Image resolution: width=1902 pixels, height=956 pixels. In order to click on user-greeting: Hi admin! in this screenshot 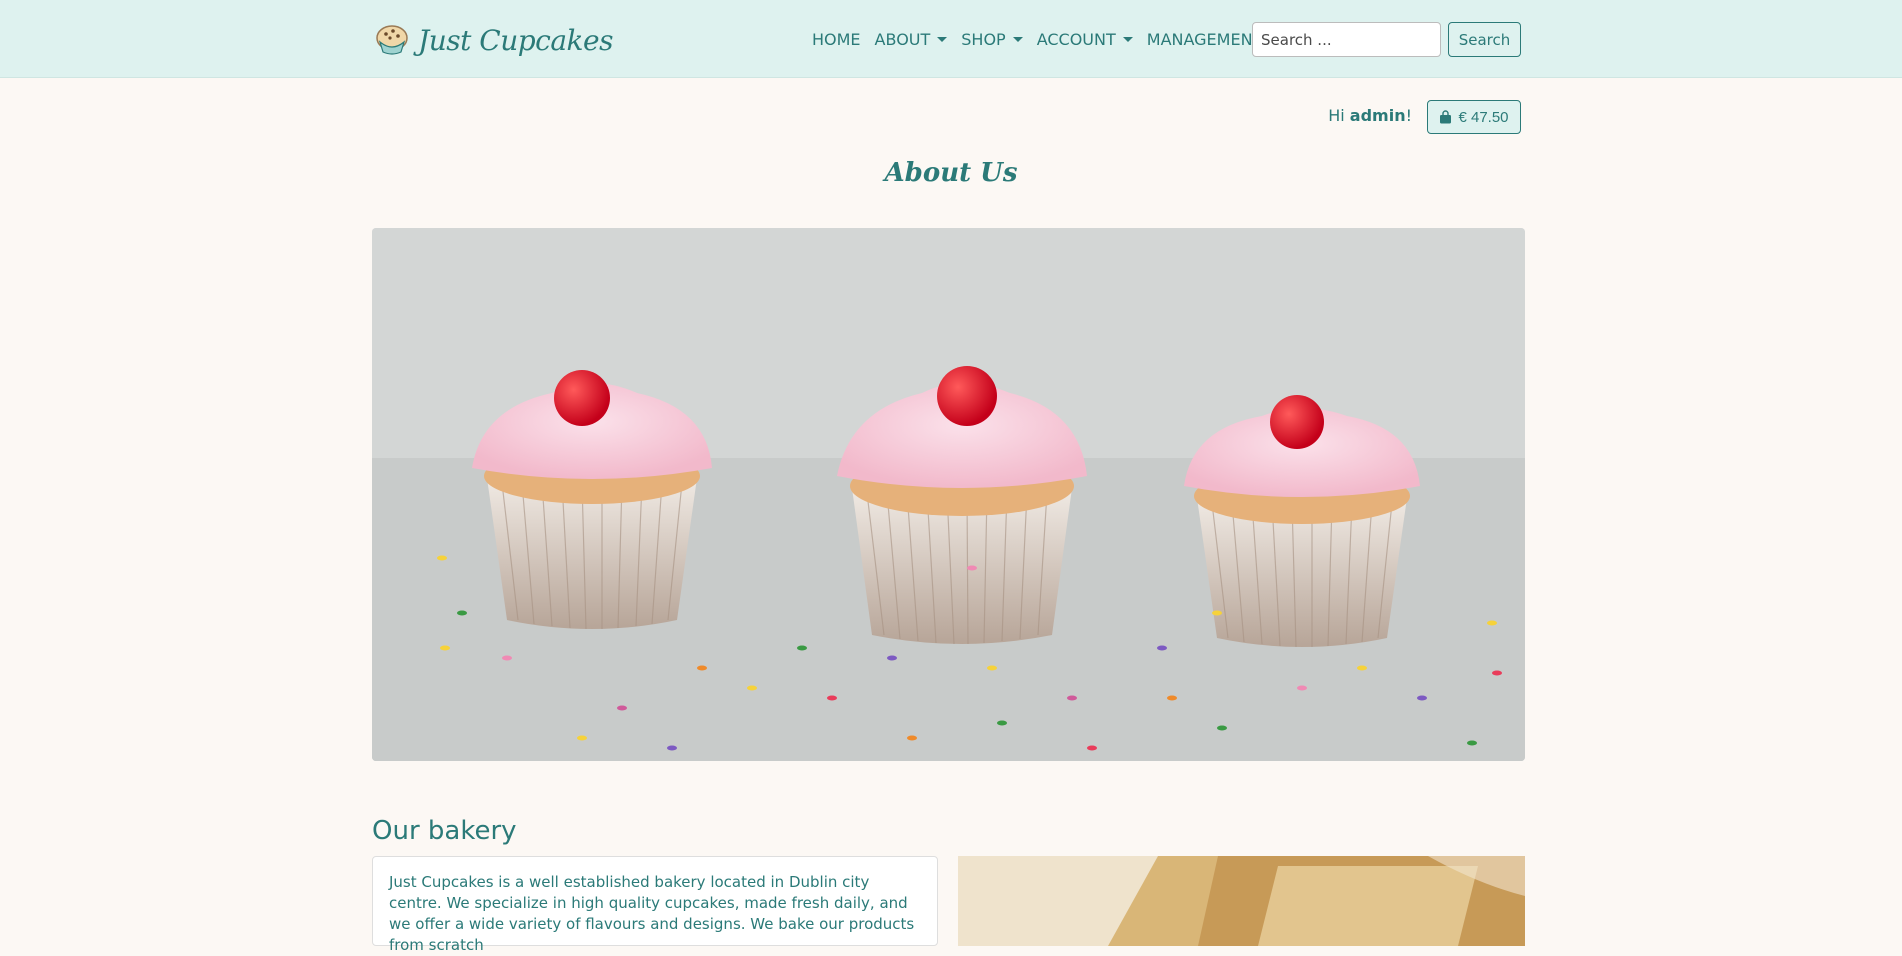, I will do `click(1370, 115)`.